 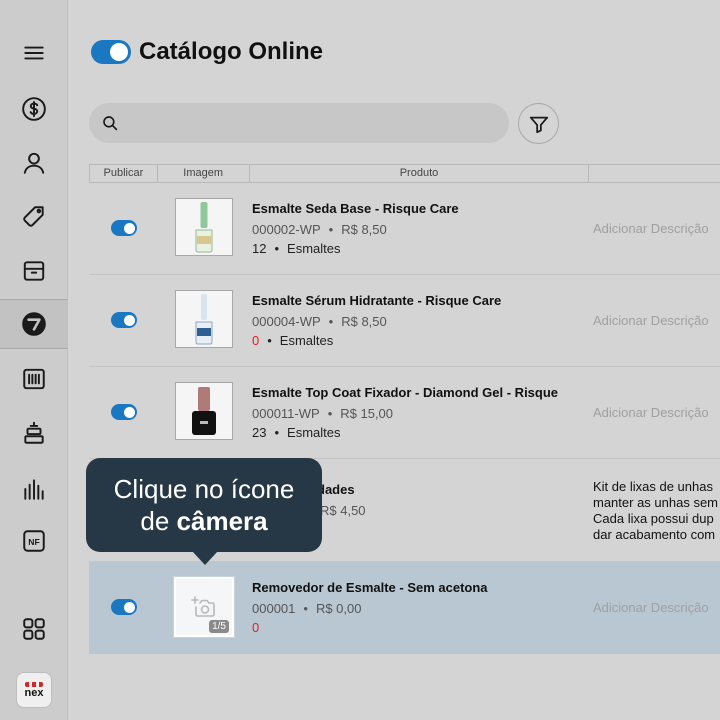 I want to click on product-stock-category: 12 • Esmaltes, so click(x=296, y=248).